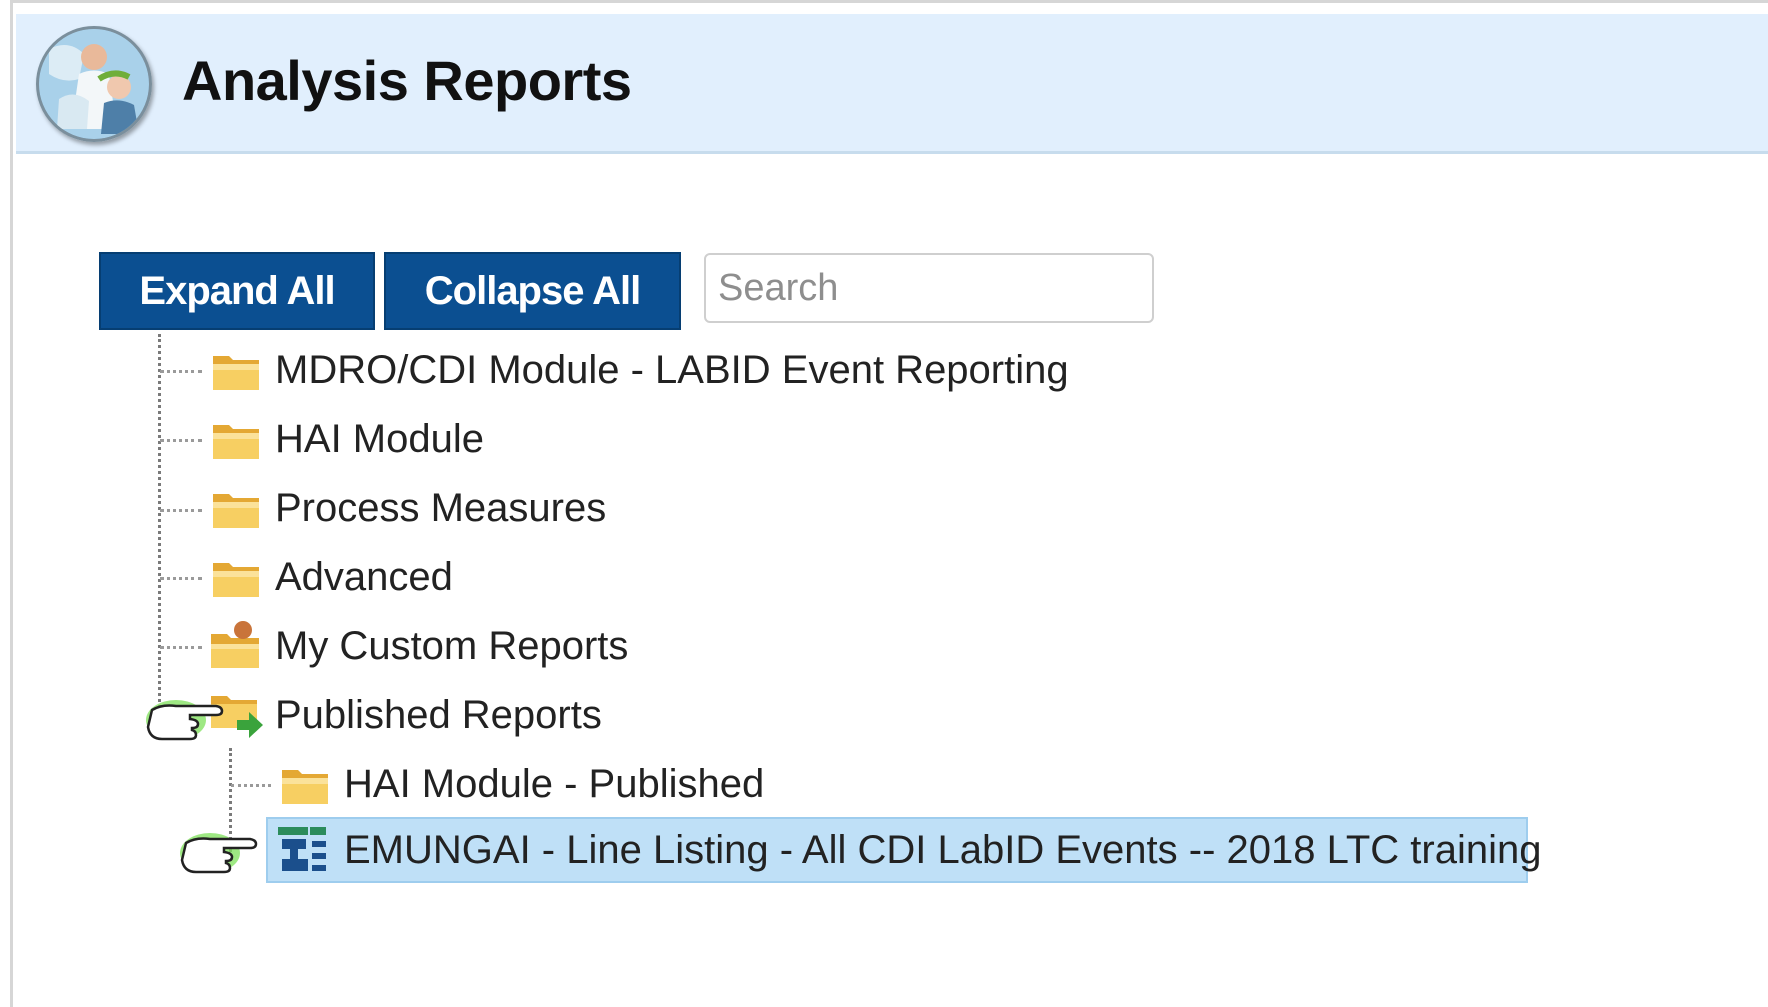 The height and width of the screenshot is (1007, 1768). I want to click on collapse-all-button: Collapse All, so click(532, 291).